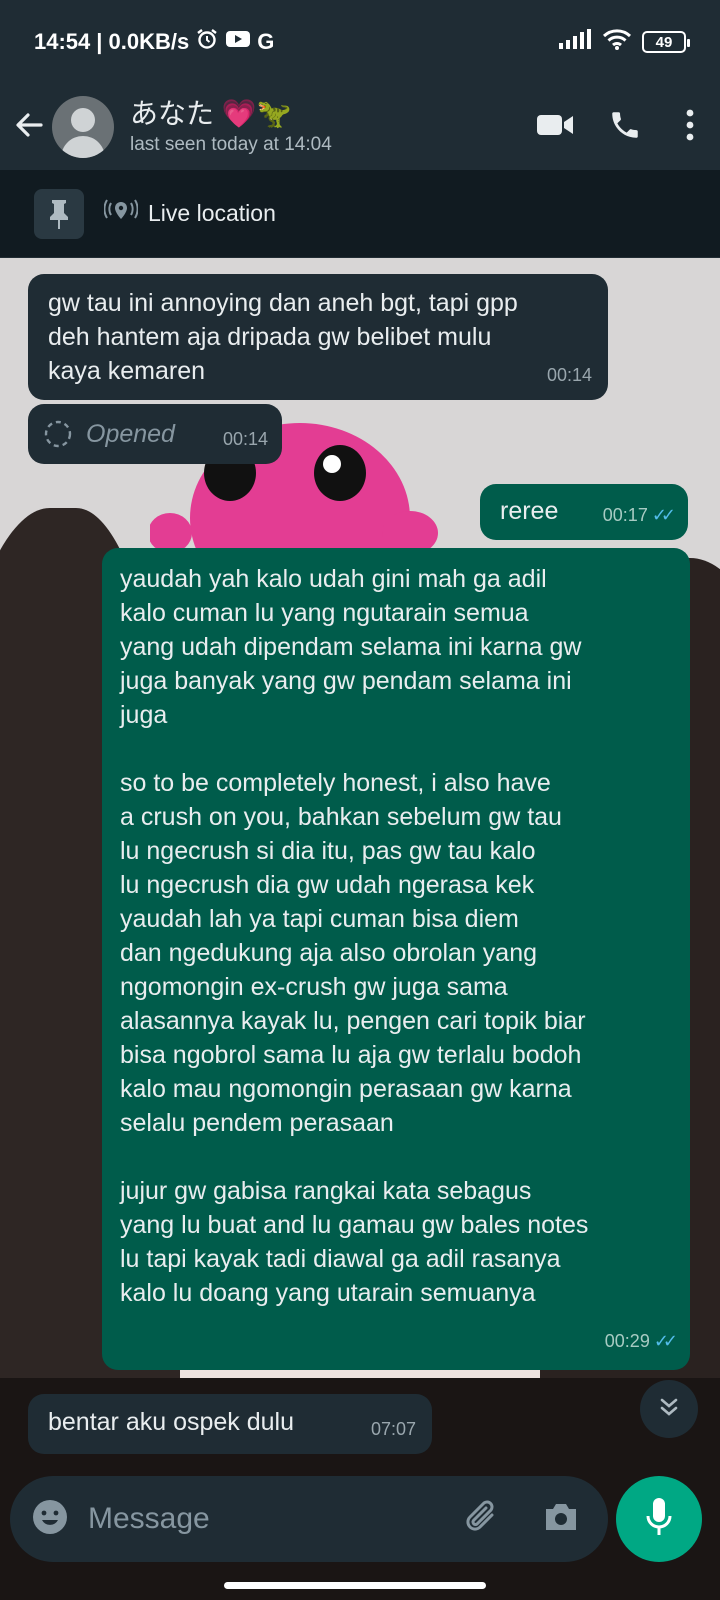 The width and height of the screenshot is (720, 1600). I want to click on live-location-label: Live location, so click(212, 213).